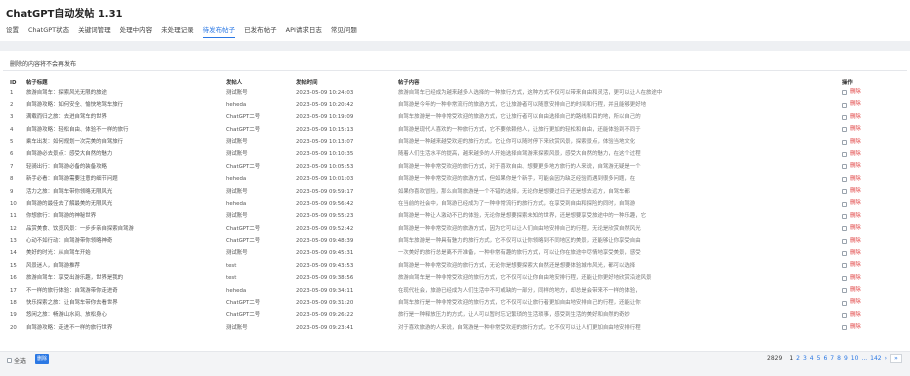 This screenshot has width=910, height=376. What do you see at coordinates (12, 30) in the screenshot?
I see `tab-0: 设置` at bounding box center [12, 30].